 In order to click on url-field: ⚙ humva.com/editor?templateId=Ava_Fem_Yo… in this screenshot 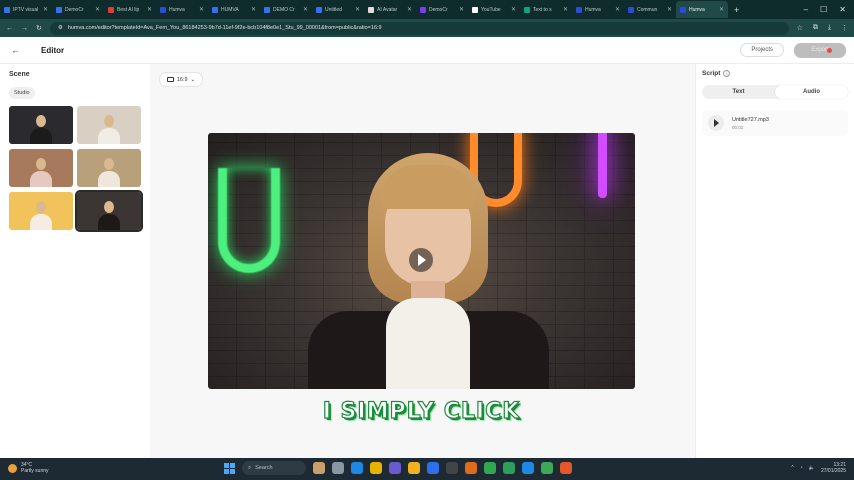, I will do `click(419, 28)`.